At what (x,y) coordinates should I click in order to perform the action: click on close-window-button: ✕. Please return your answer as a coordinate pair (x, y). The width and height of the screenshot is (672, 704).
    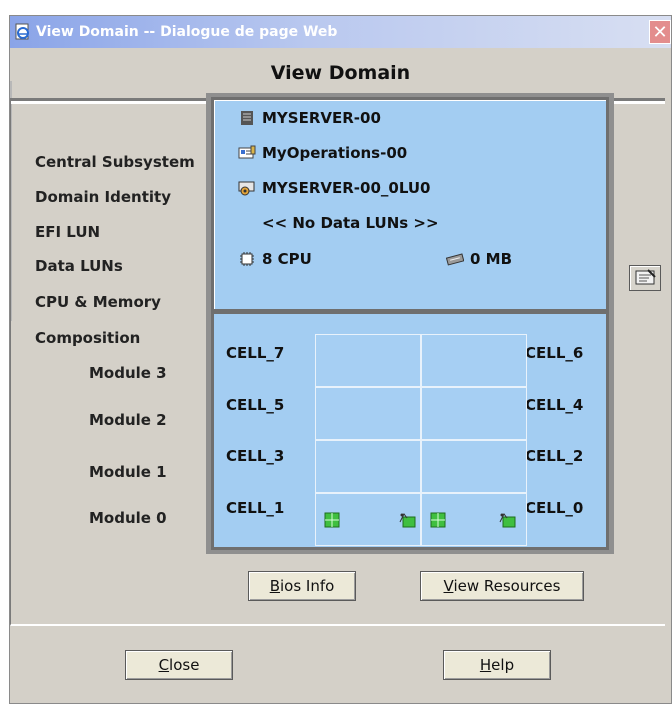
    Looking at the image, I should click on (660, 32).